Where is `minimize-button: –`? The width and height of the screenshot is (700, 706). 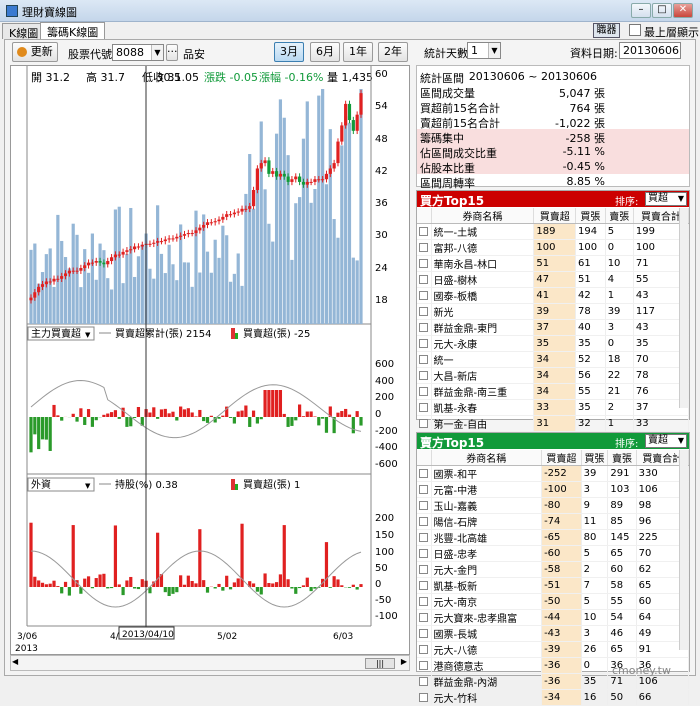
minimize-button: – is located at coordinates (641, 10).